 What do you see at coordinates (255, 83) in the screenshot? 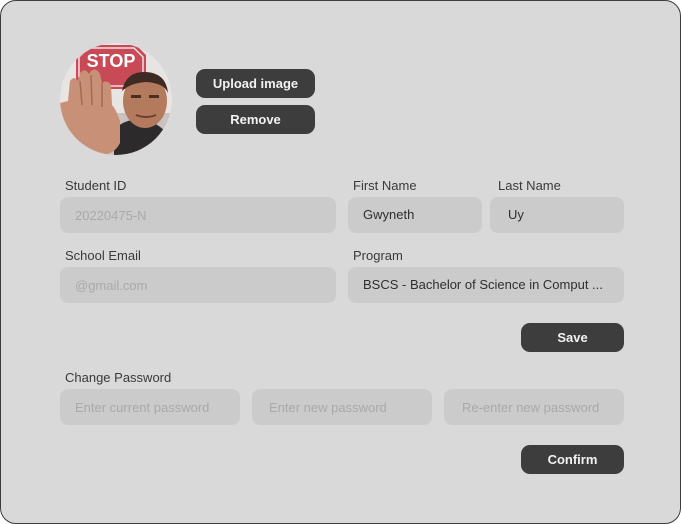
I see `upload-image-button: Upload image` at bounding box center [255, 83].